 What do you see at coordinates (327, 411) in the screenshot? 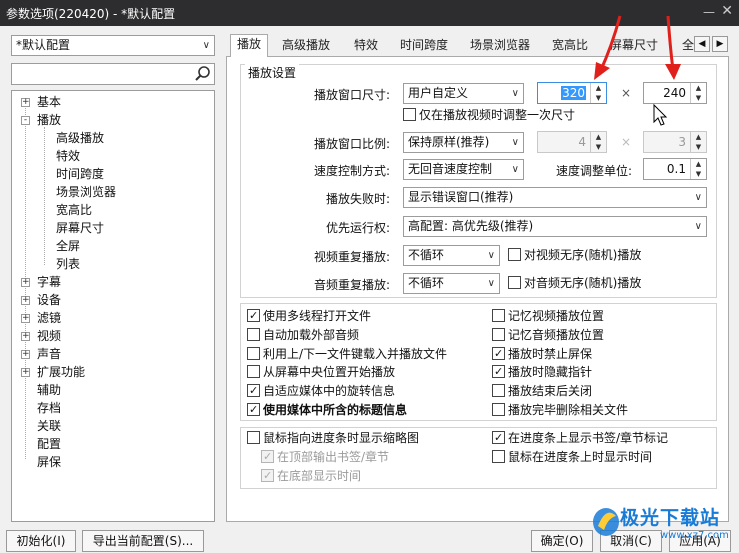
I see `option-checkbox: 使用媒体中所含的标题信息` at bounding box center [327, 411].